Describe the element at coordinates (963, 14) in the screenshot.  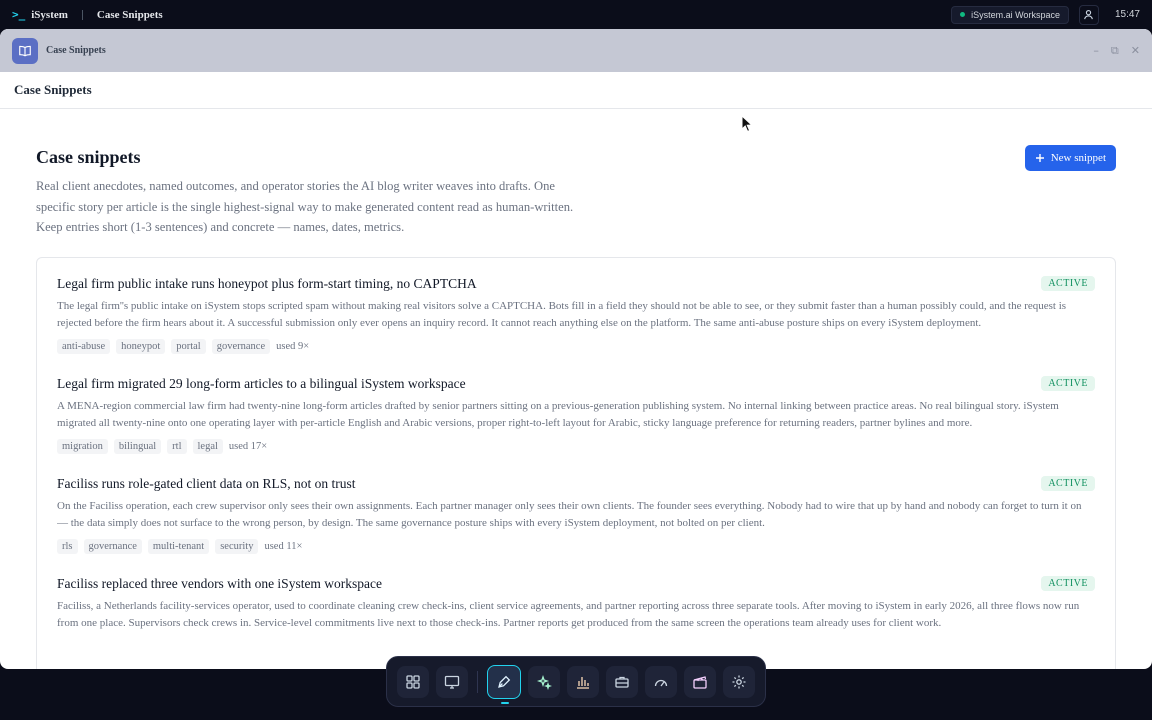
I see `workspace-status-dot` at that location.